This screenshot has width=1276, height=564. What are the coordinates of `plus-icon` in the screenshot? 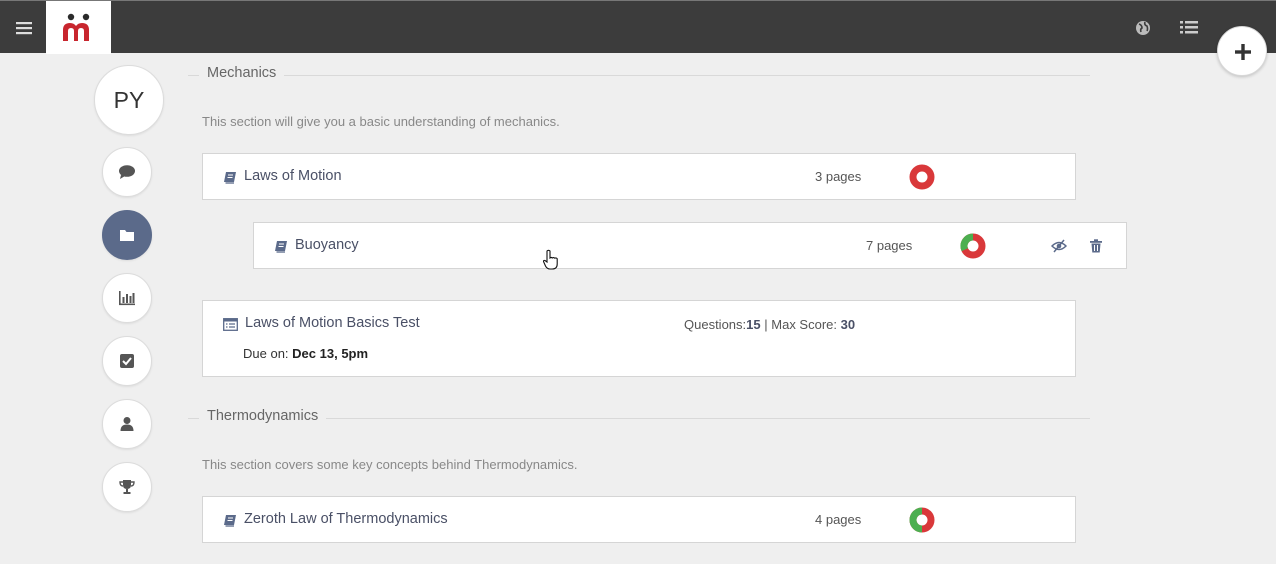 It's located at (1243, 52).